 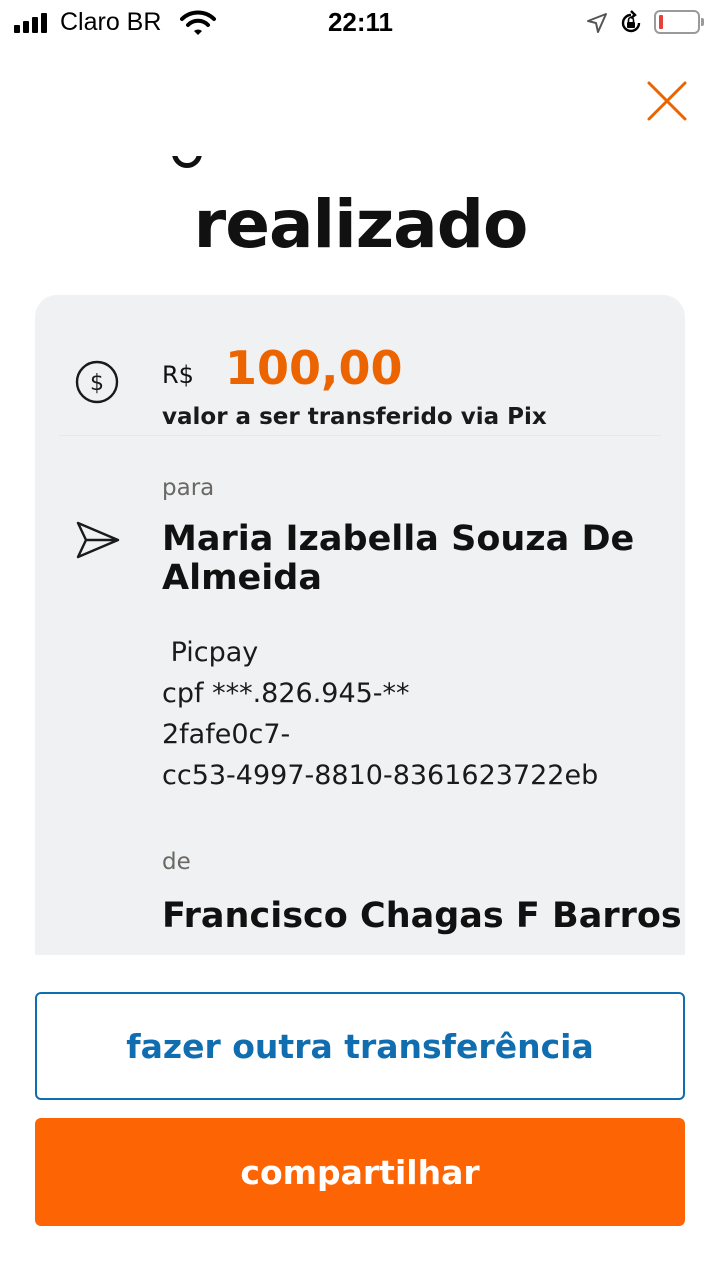 I want to click on send-arrow-icon, so click(x=98, y=540).